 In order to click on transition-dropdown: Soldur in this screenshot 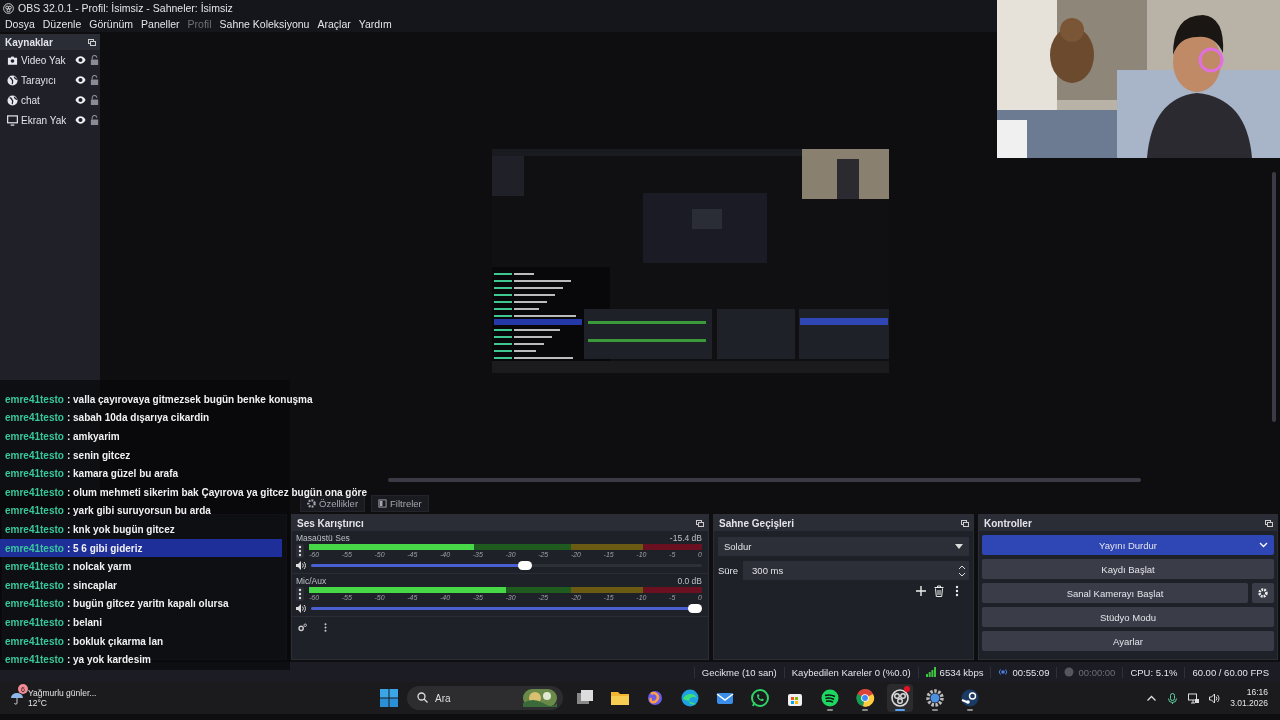, I will do `click(843, 546)`.